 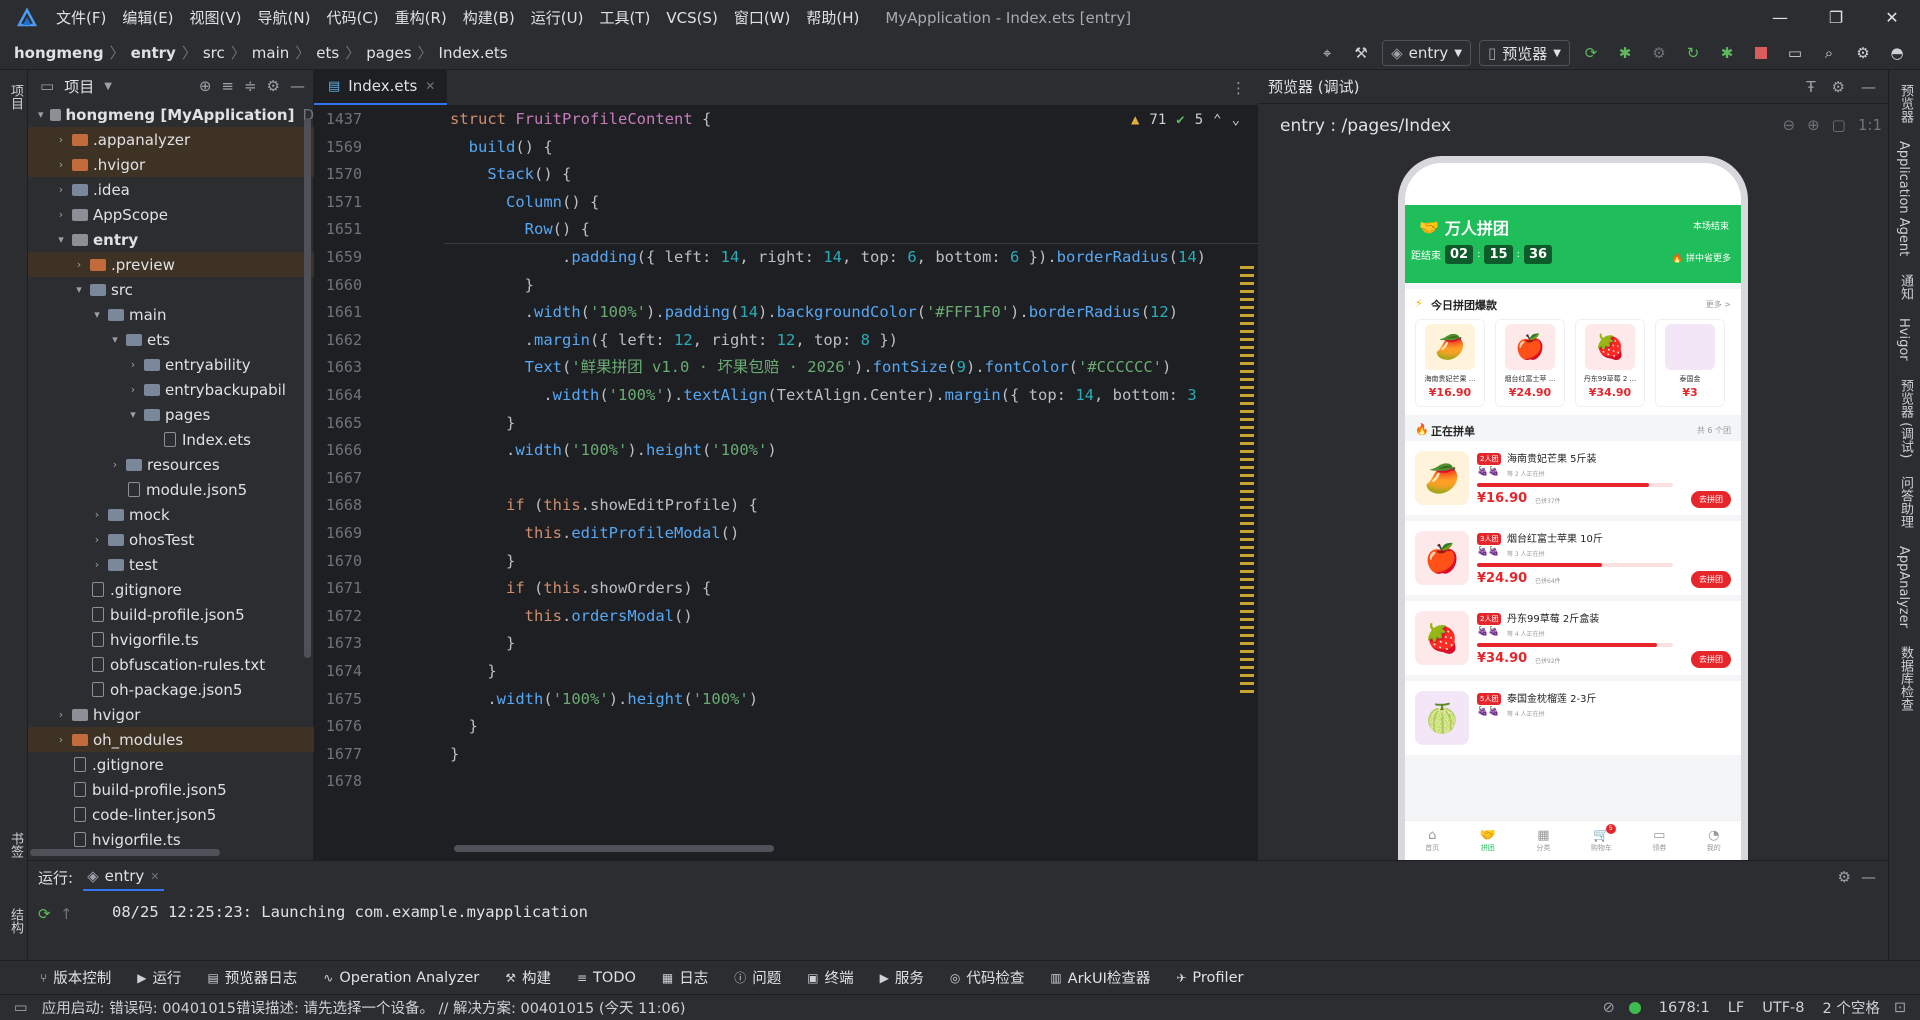 I want to click on account-icon: ◓, so click(x=1897, y=53).